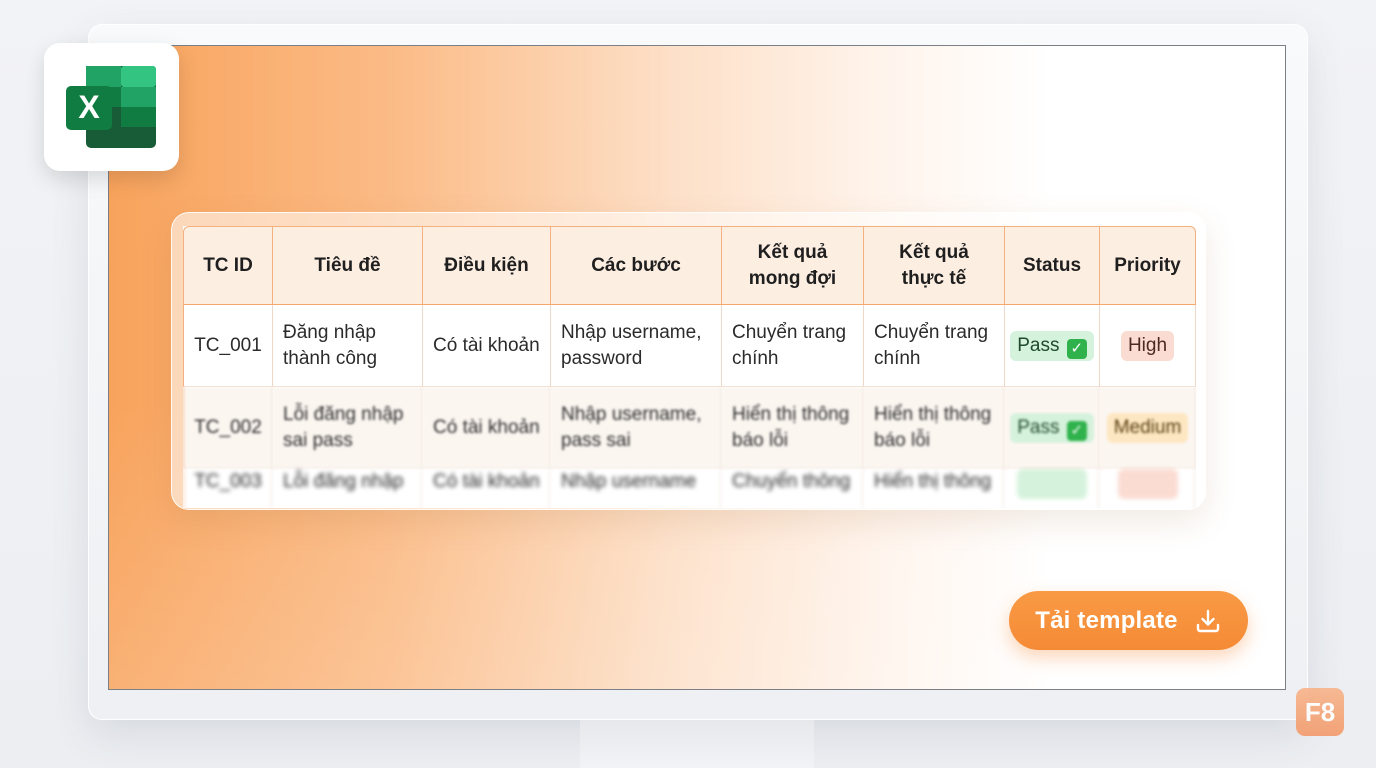  I want to click on cell-steps: Nhập username, so click(636, 488).